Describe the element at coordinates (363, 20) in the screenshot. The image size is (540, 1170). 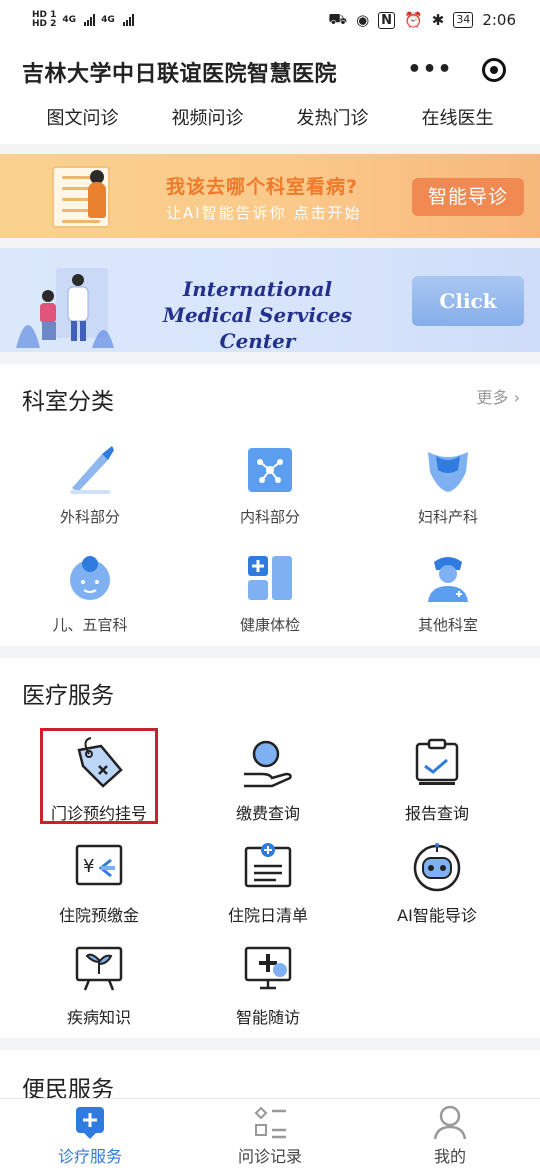
I see `eye-icon: ◉` at that location.